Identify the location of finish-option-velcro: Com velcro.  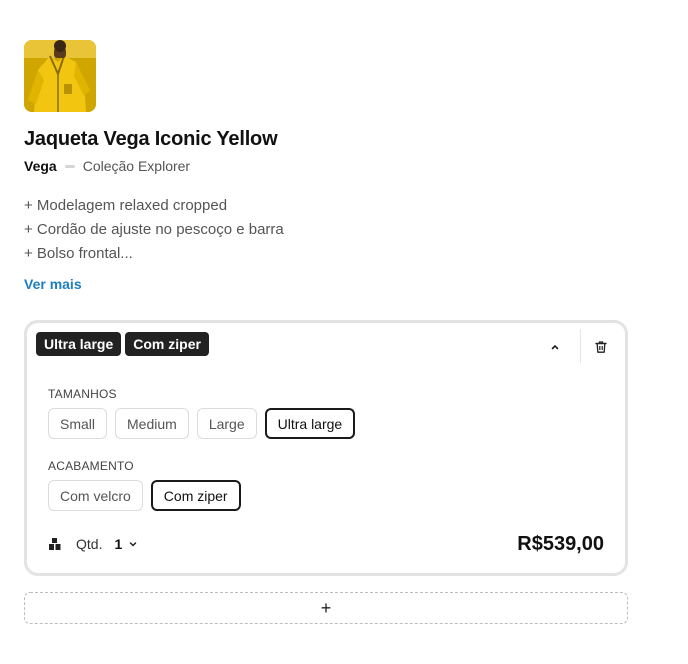
(95, 495).